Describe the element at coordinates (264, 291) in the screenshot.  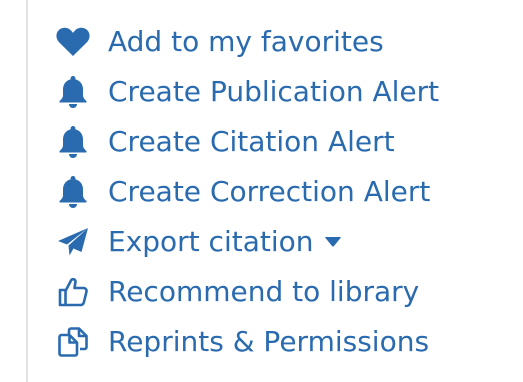
I see `recommend-to-library-label: Recommend to library` at that location.